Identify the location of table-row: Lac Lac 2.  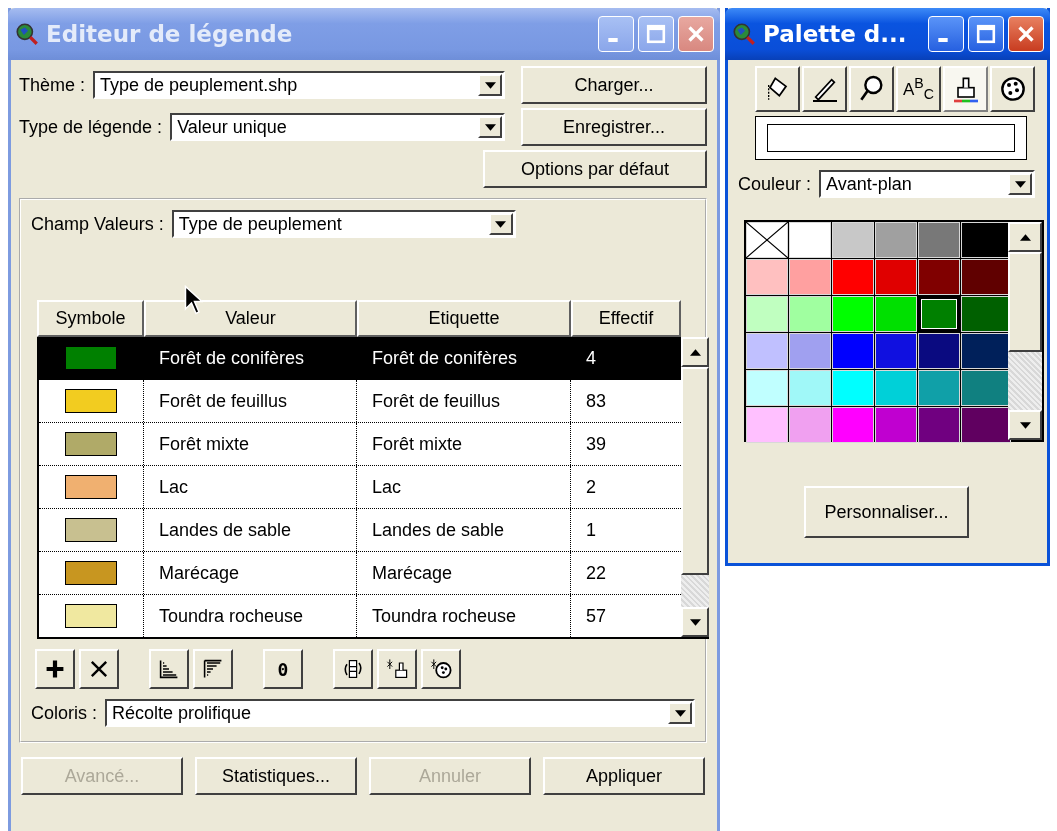
(360, 487).